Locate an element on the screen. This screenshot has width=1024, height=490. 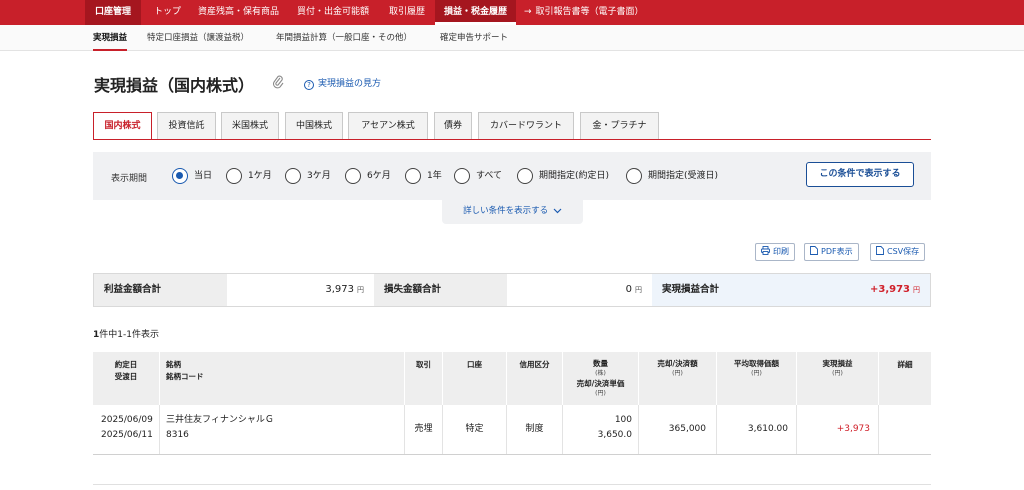
tab-china-stocks: 中国株式 is located at coordinates (314, 125).